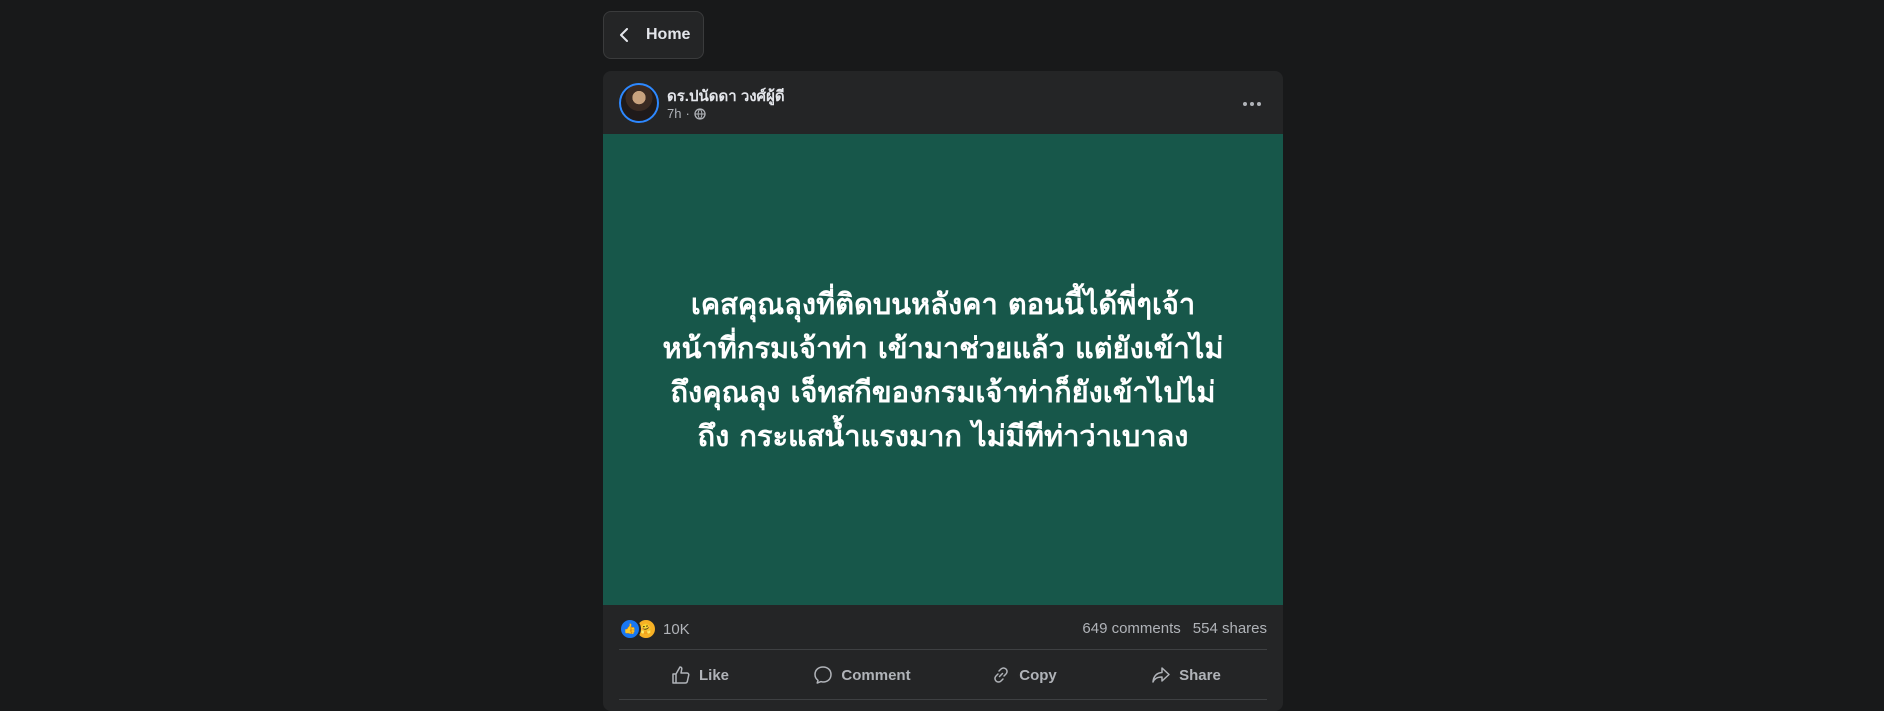 This screenshot has height=711, width=1884. I want to click on shares-count: 554 shares, so click(1230, 628).